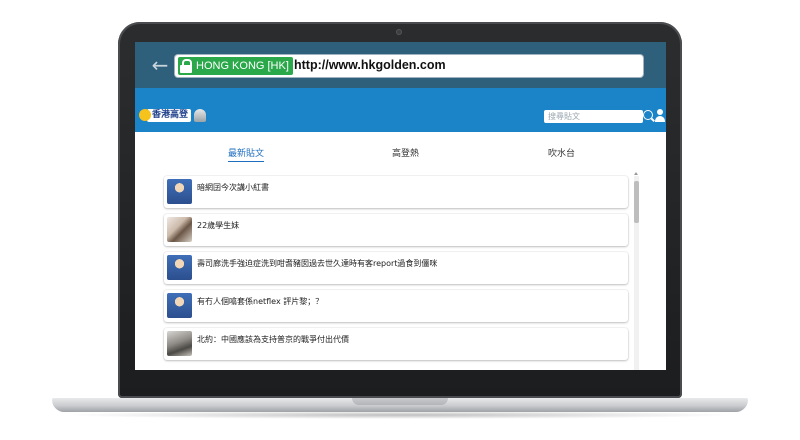 This screenshot has width=800, height=440. I want to click on laptop-shadow, so click(400, 415).